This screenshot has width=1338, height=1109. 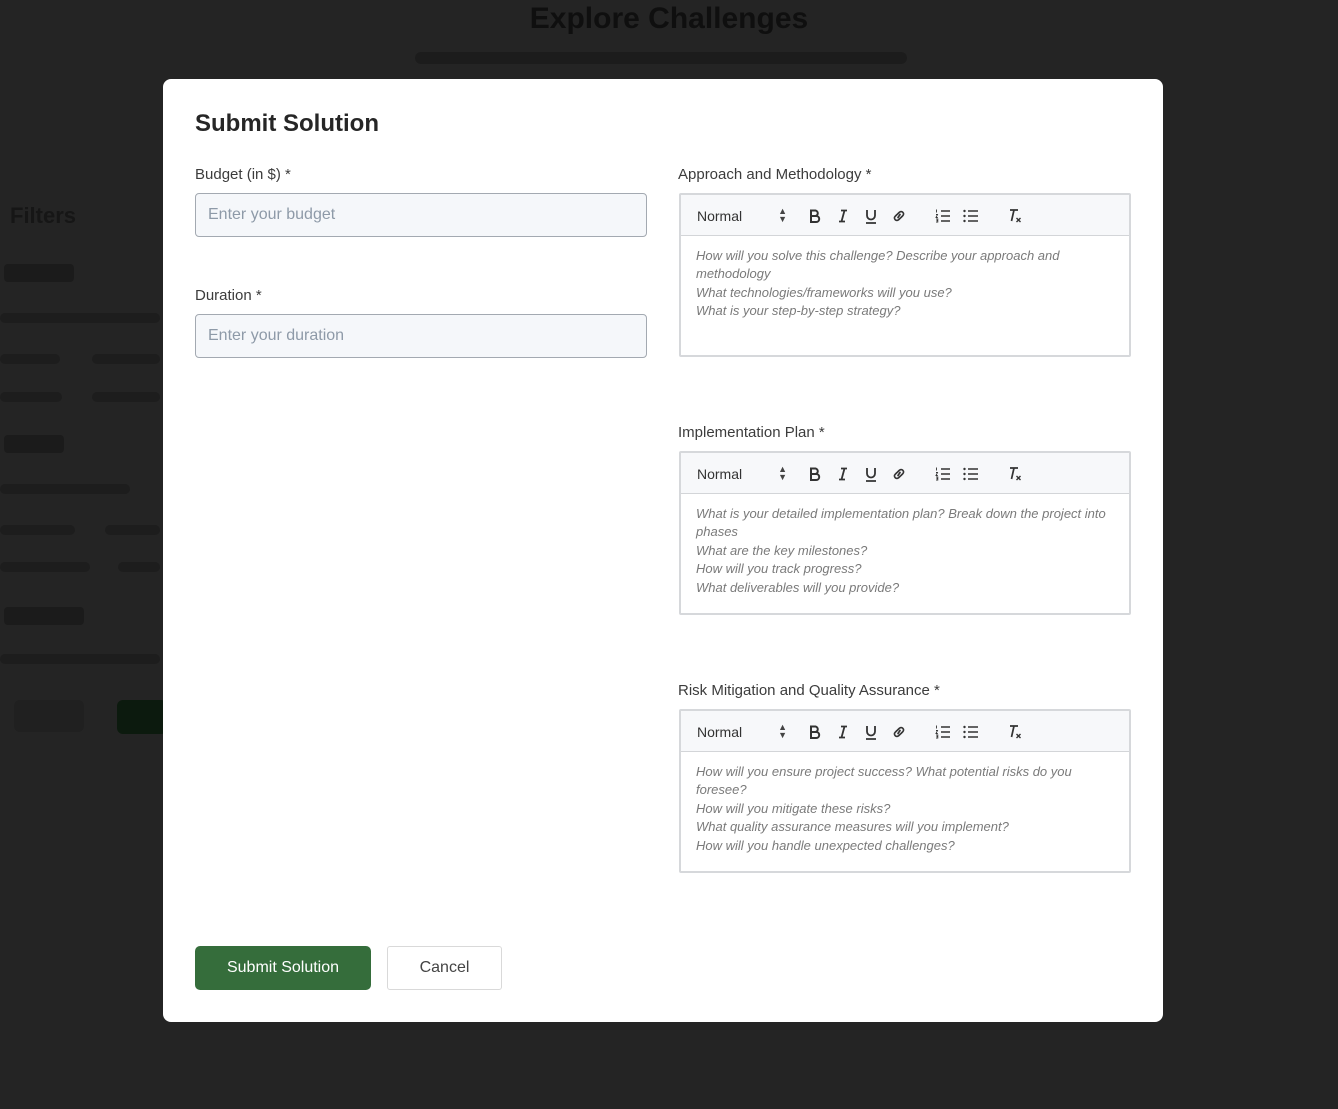 I want to click on editor-placeholder-line: How will you track progress?, so click(x=779, y=569).